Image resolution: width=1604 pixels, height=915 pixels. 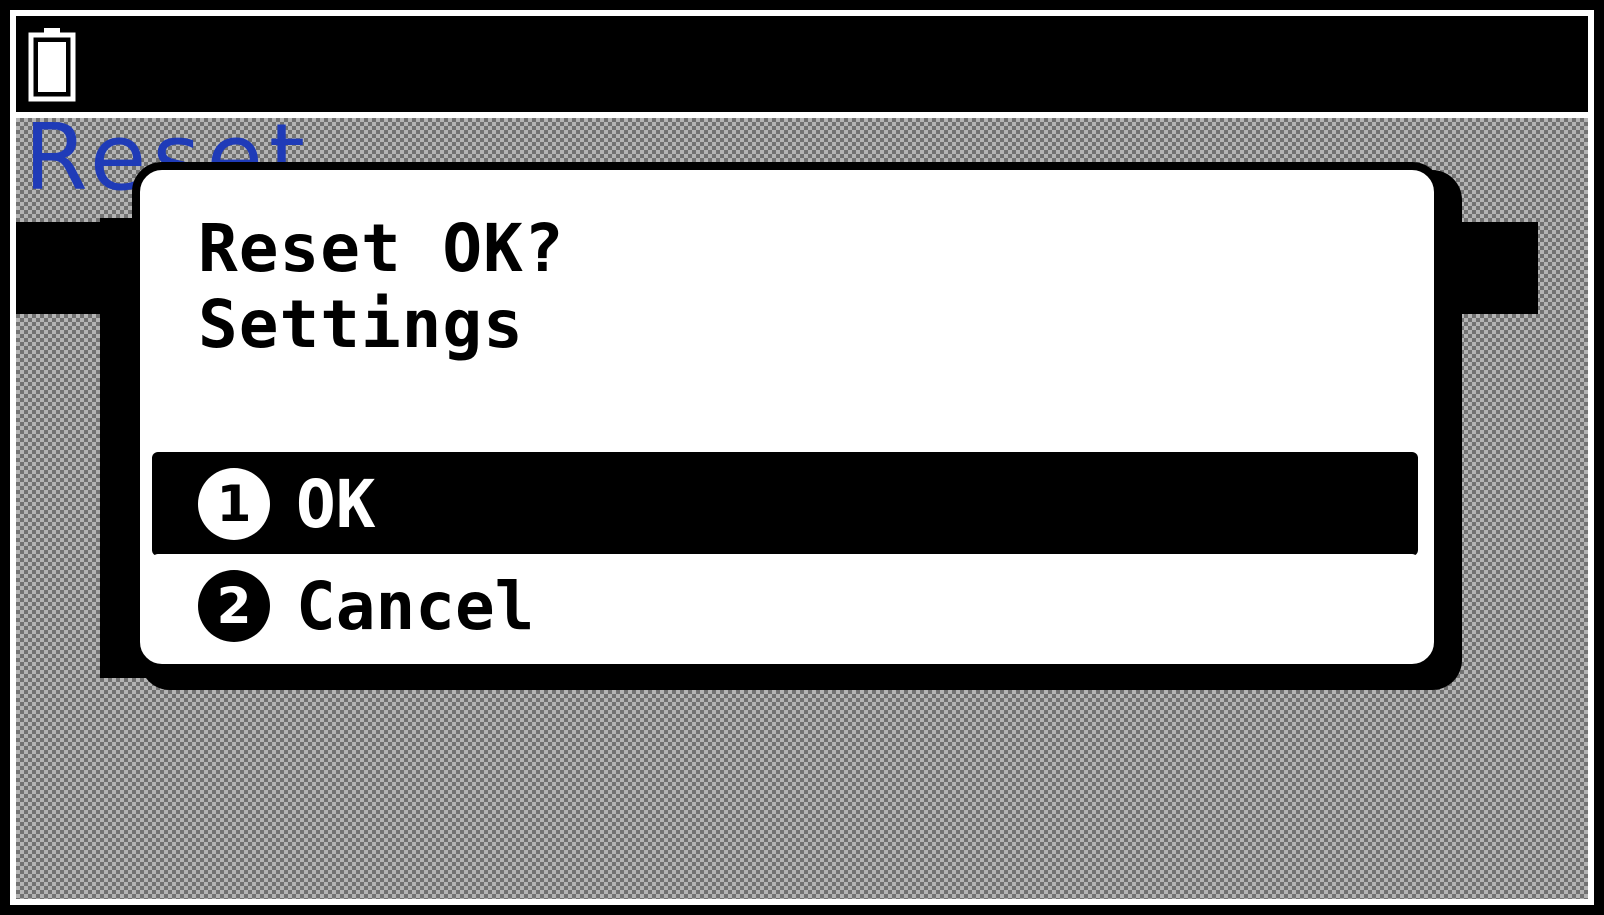 What do you see at coordinates (785, 504) in the screenshot?
I see `ok-option: 1 OK` at bounding box center [785, 504].